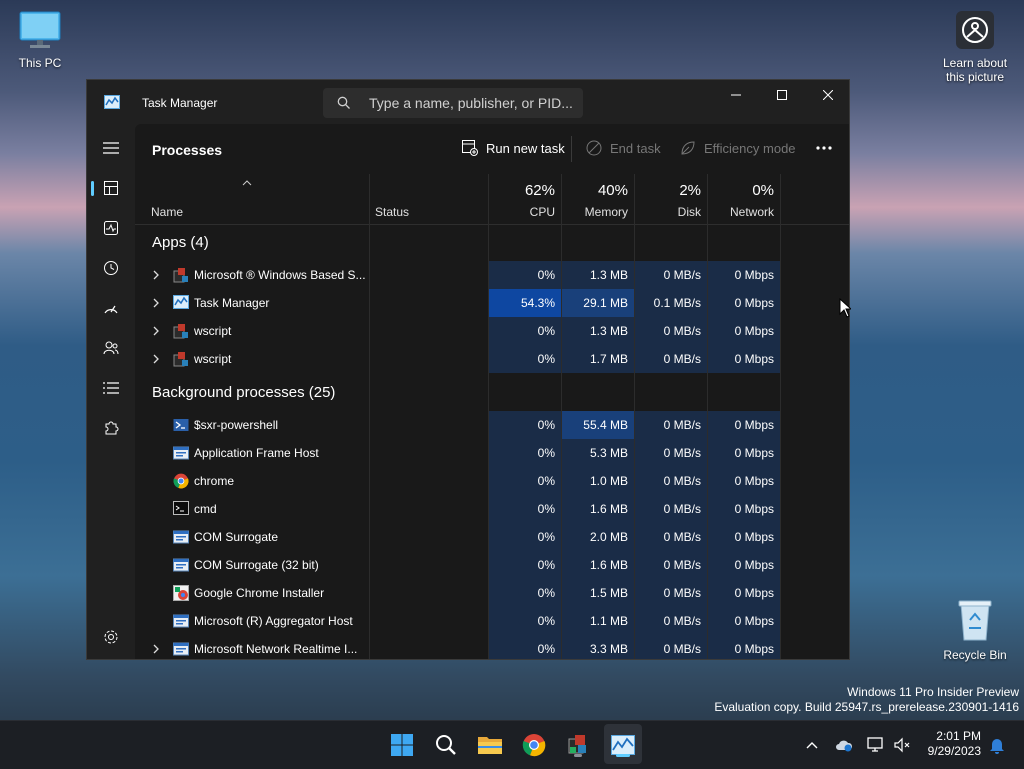 The width and height of the screenshot is (1024, 769). What do you see at coordinates (180, 103) in the screenshot?
I see `window-title: Task Manager` at bounding box center [180, 103].